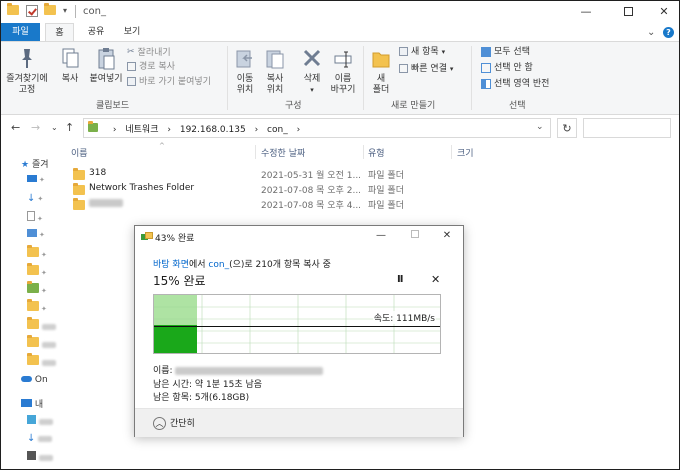 This screenshot has height=470, width=680. I want to click on file-name-blurred, so click(106, 203).